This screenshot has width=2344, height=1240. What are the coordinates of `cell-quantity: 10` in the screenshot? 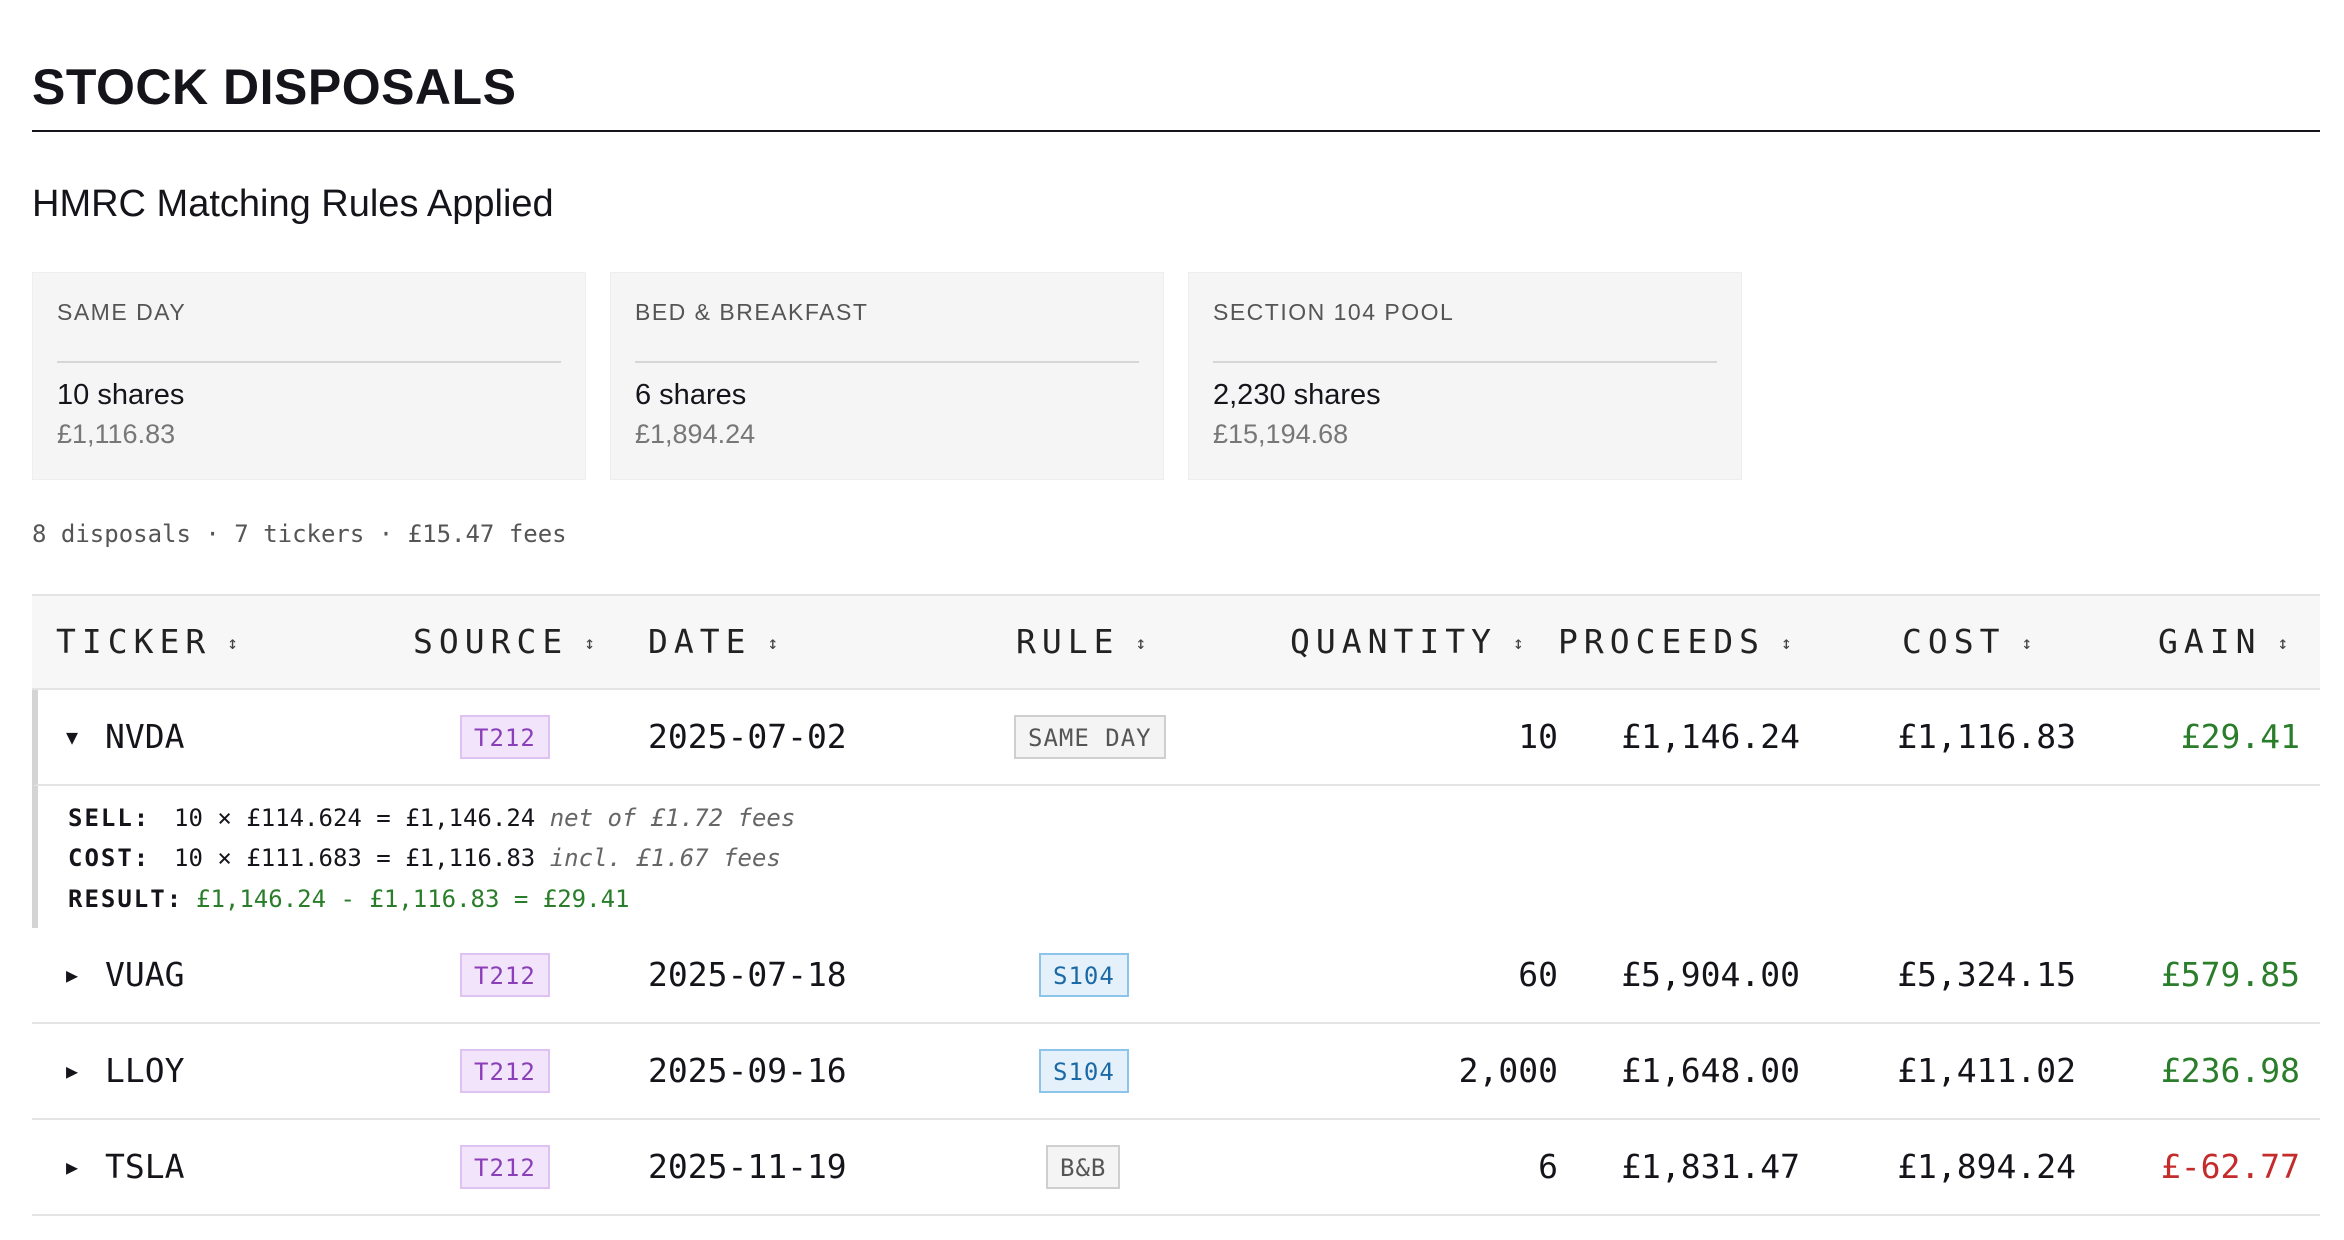 It's located at (1538, 736).